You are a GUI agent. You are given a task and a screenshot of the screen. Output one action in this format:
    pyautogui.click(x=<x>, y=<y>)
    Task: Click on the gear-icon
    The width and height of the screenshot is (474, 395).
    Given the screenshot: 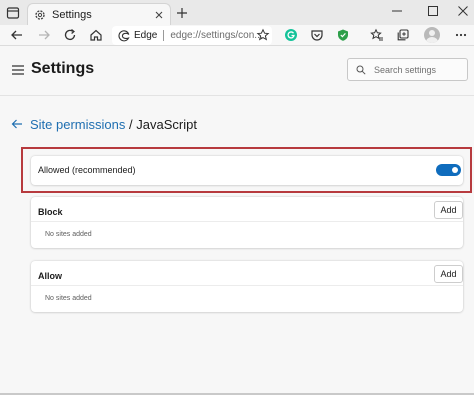 What is the action you would take?
    pyautogui.click(x=40, y=14)
    